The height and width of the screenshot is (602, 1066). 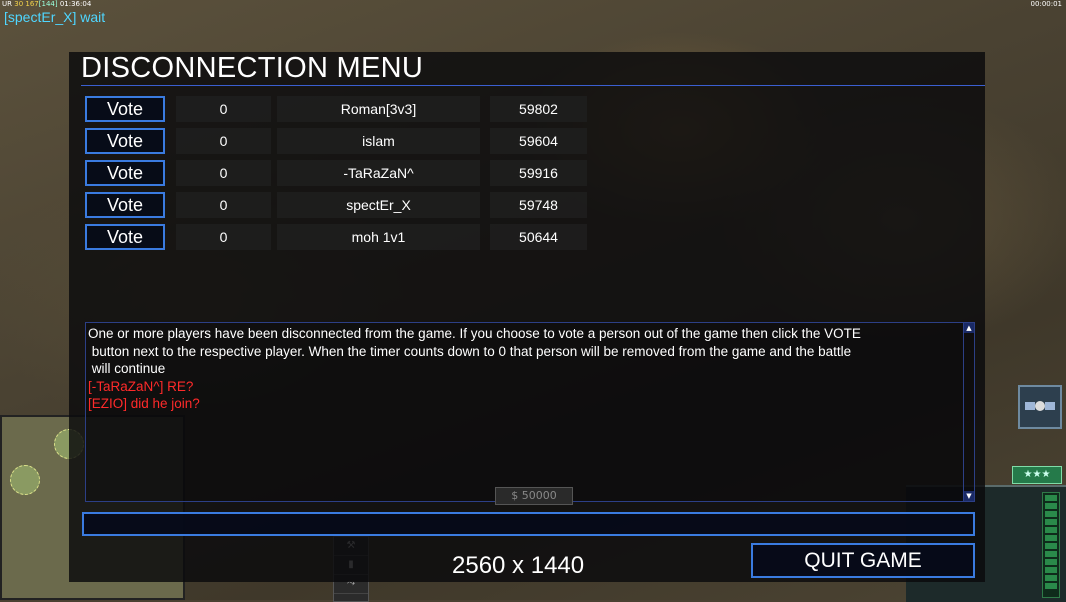 I want to click on player-timer: 50644, so click(x=538, y=237).